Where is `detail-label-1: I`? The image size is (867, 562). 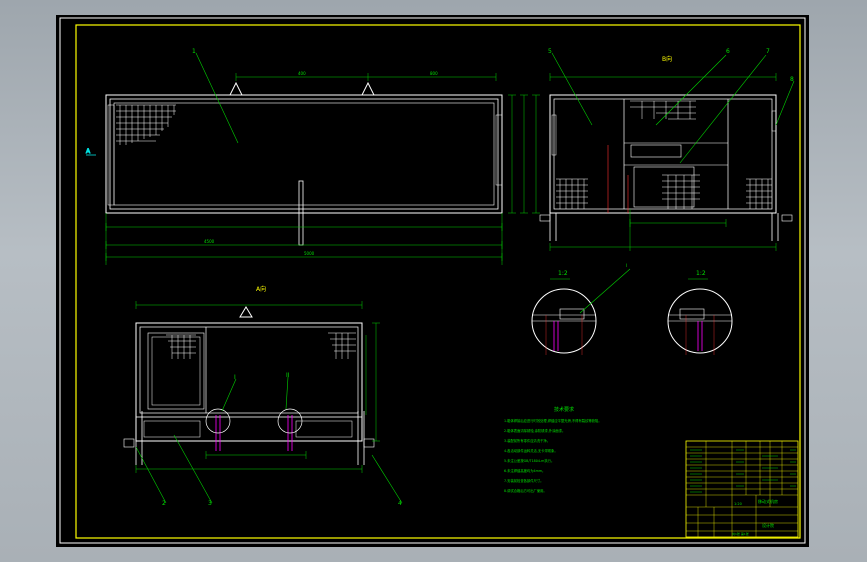
detail-label-1: I is located at coordinates (626, 265).